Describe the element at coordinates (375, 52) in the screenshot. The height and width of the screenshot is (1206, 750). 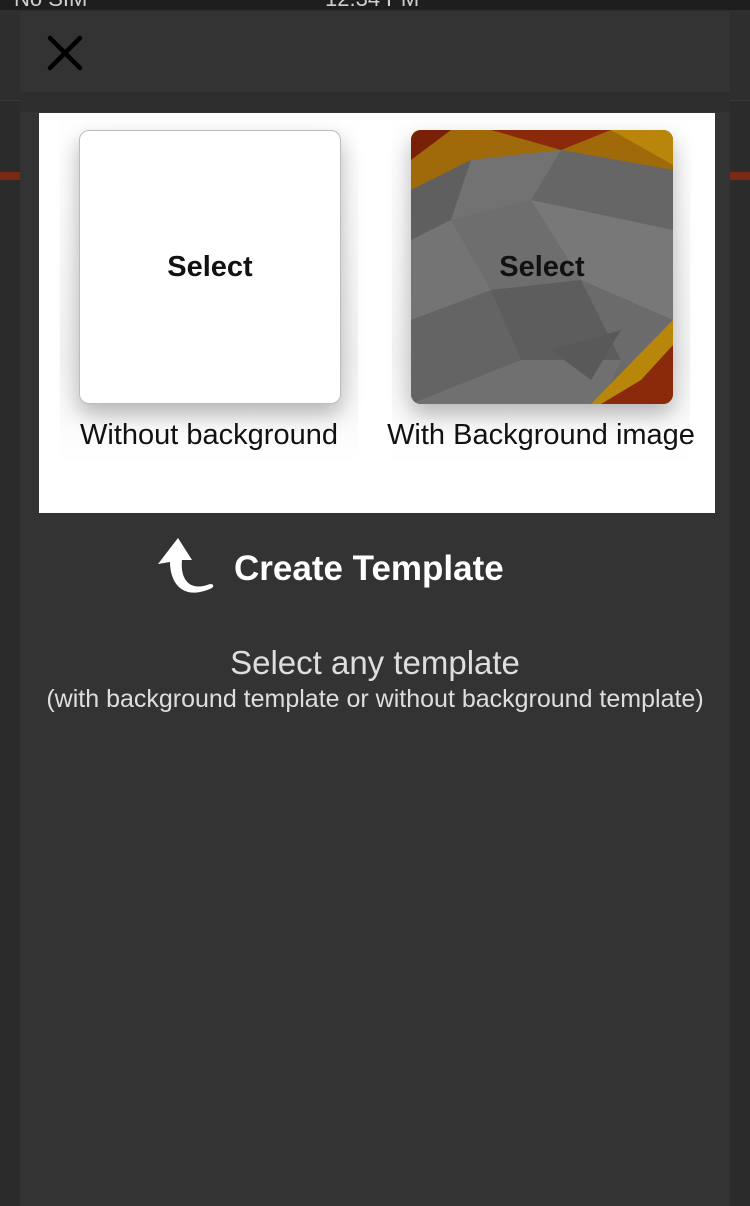
I see `modal-header` at that location.